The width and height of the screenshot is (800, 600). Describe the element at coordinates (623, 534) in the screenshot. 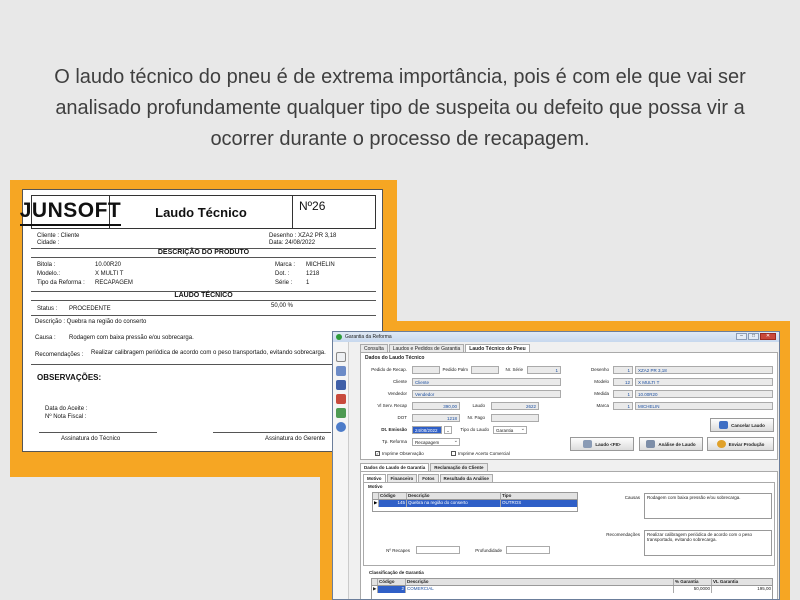

I see `recomendacoes-label: Recomendações` at that location.